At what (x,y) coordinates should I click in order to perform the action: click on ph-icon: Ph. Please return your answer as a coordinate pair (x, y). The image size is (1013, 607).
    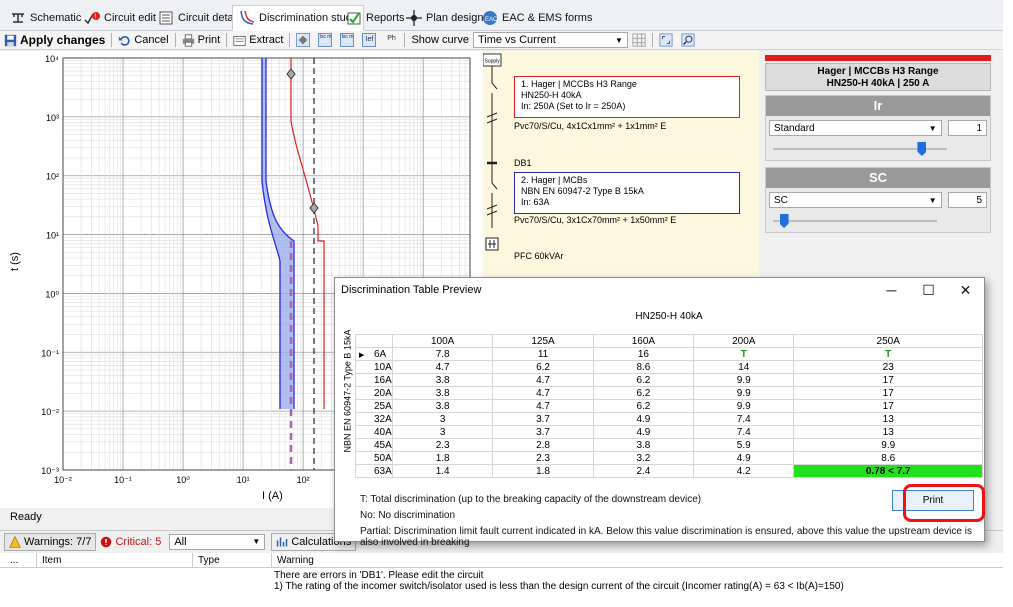
    Looking at the image, I should click on (391, 38).